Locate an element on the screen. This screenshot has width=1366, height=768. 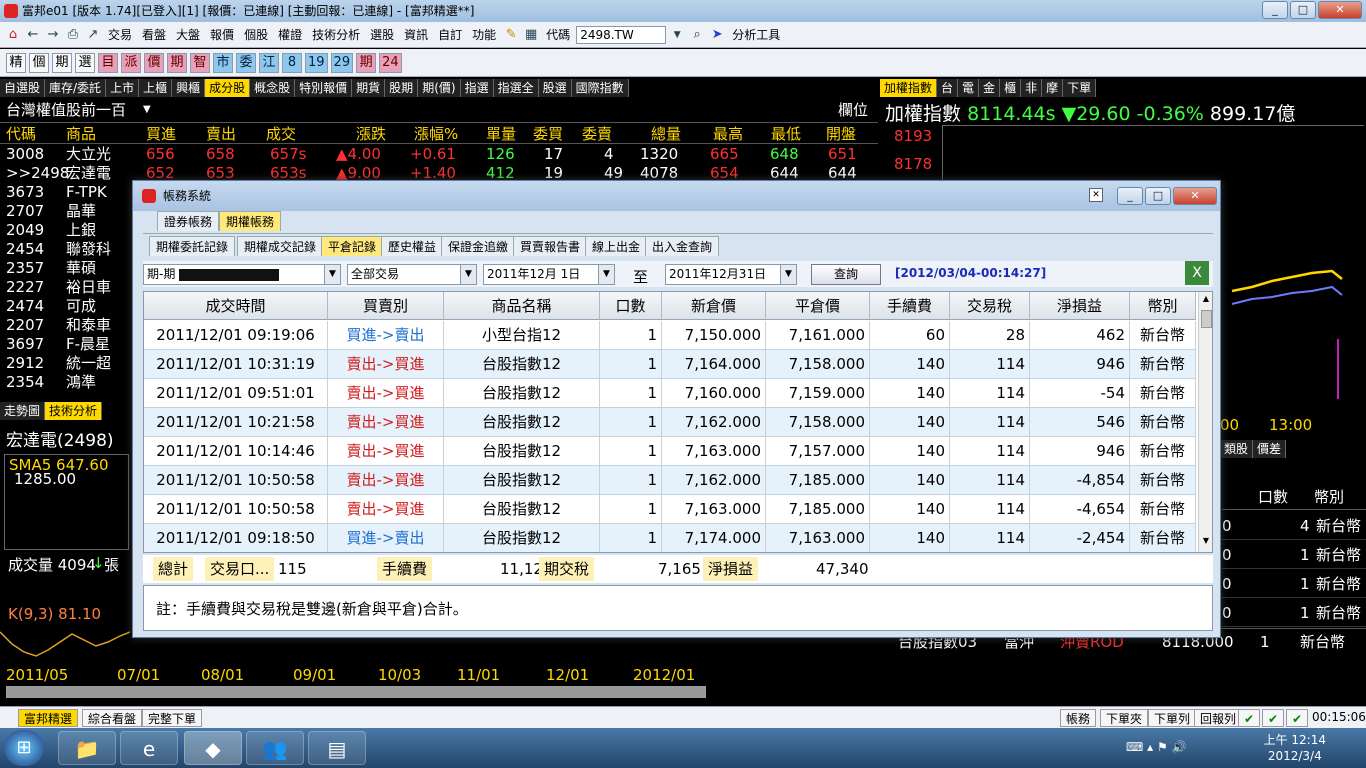
columns-button: 欄位 is located at coordinates (853, 110).